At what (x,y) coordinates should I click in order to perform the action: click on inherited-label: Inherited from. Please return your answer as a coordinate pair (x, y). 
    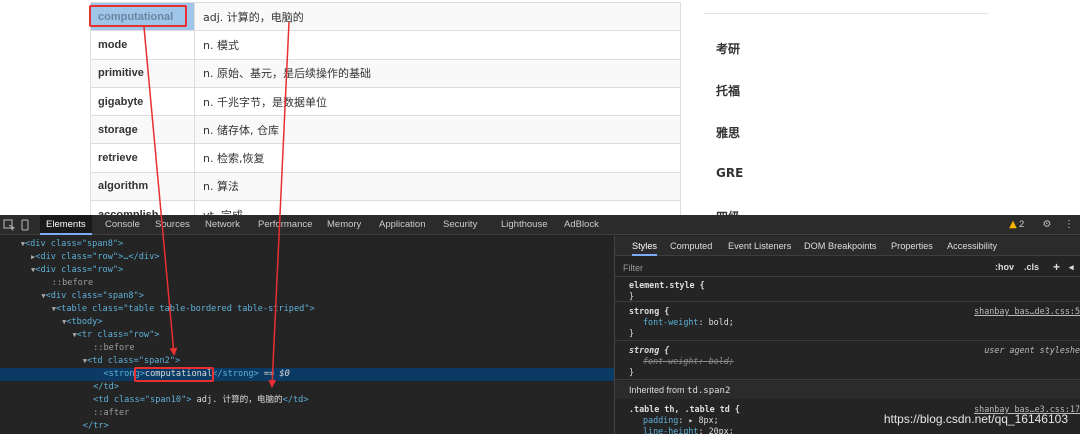
    Looking at the image, I should click on (658, 390).